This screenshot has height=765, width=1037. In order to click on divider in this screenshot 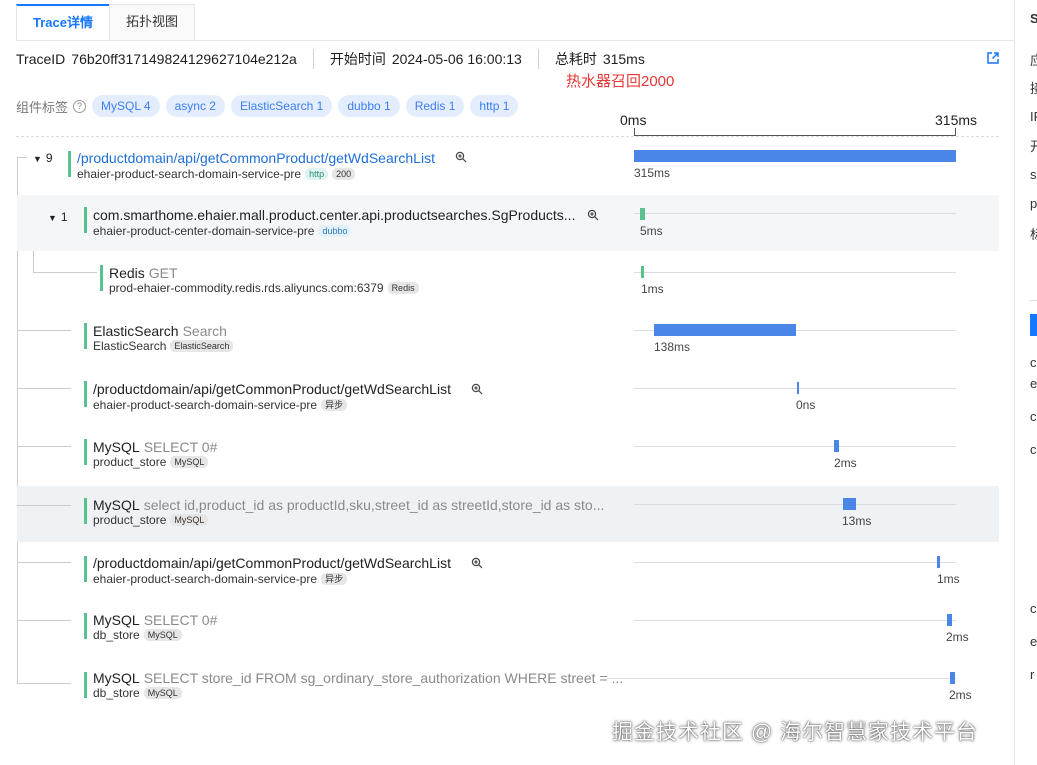, I will do `click(538, 59)`.